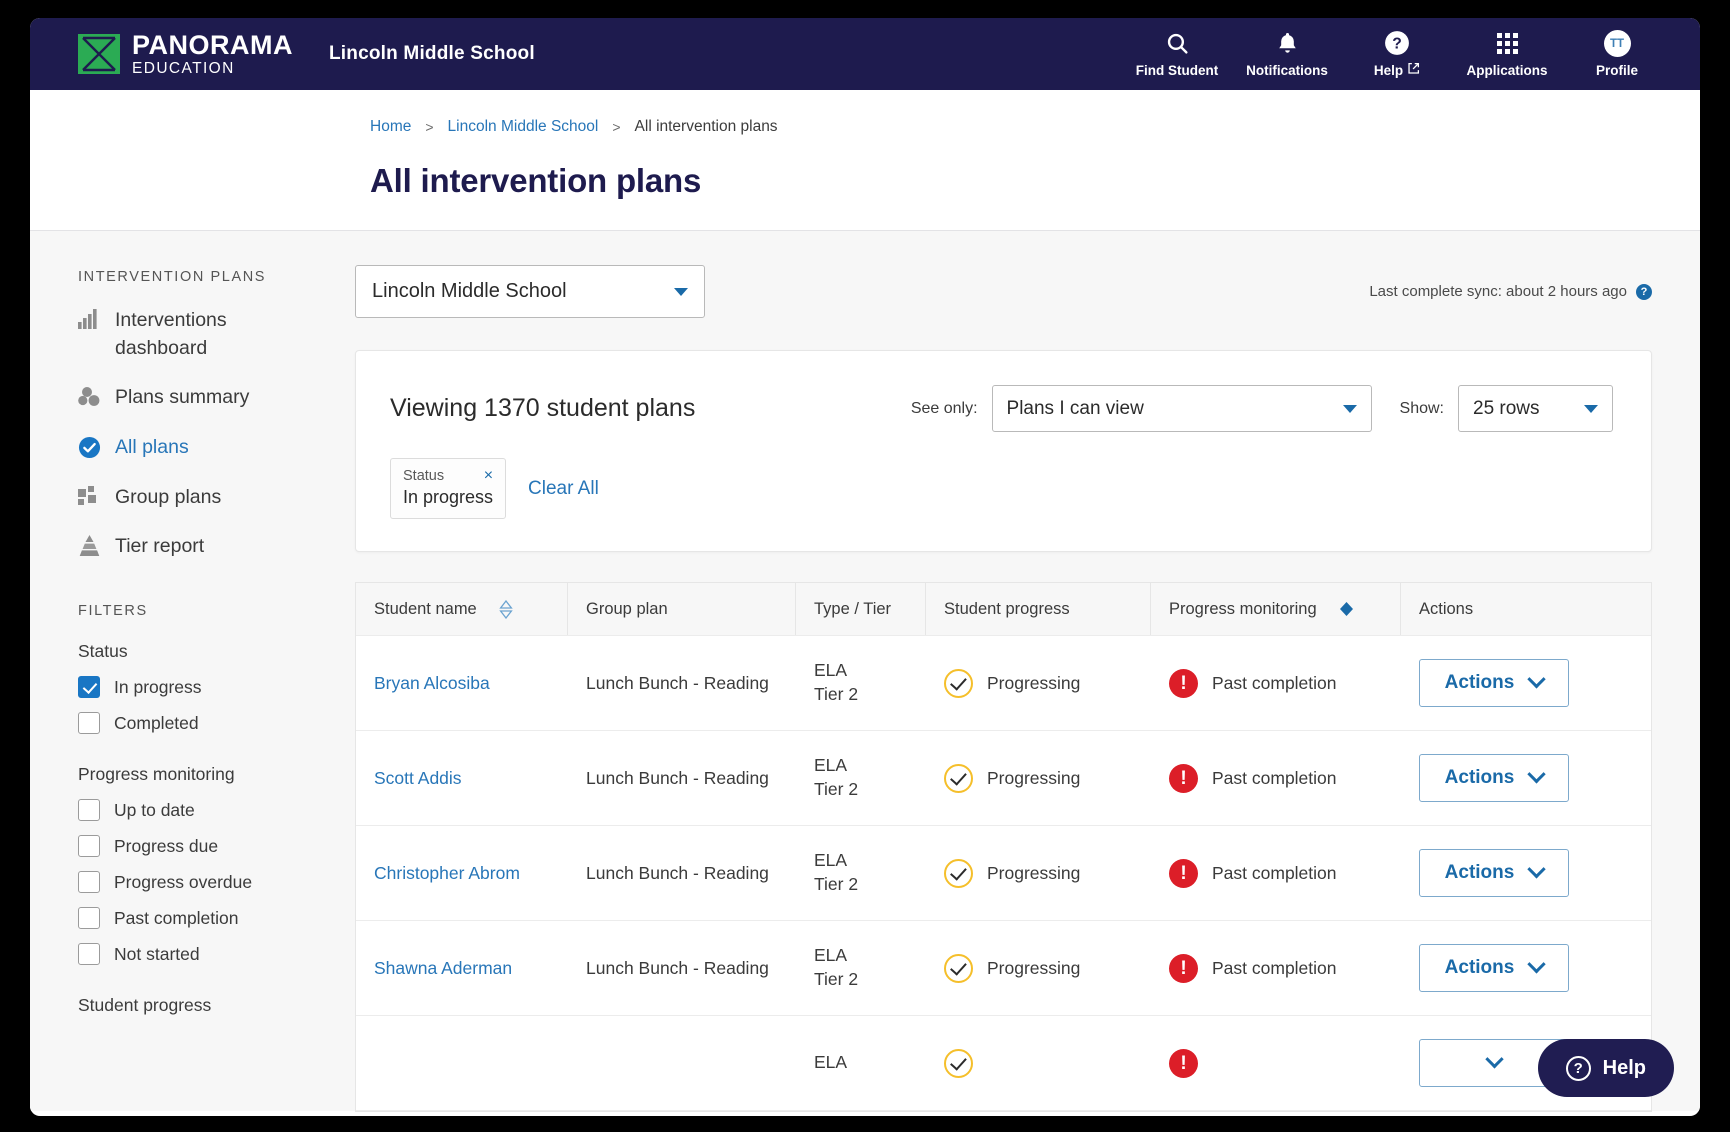  Describe the element at coordinates (103, 651) in the screenshot. I see `filter-group-title: Status` at that location.